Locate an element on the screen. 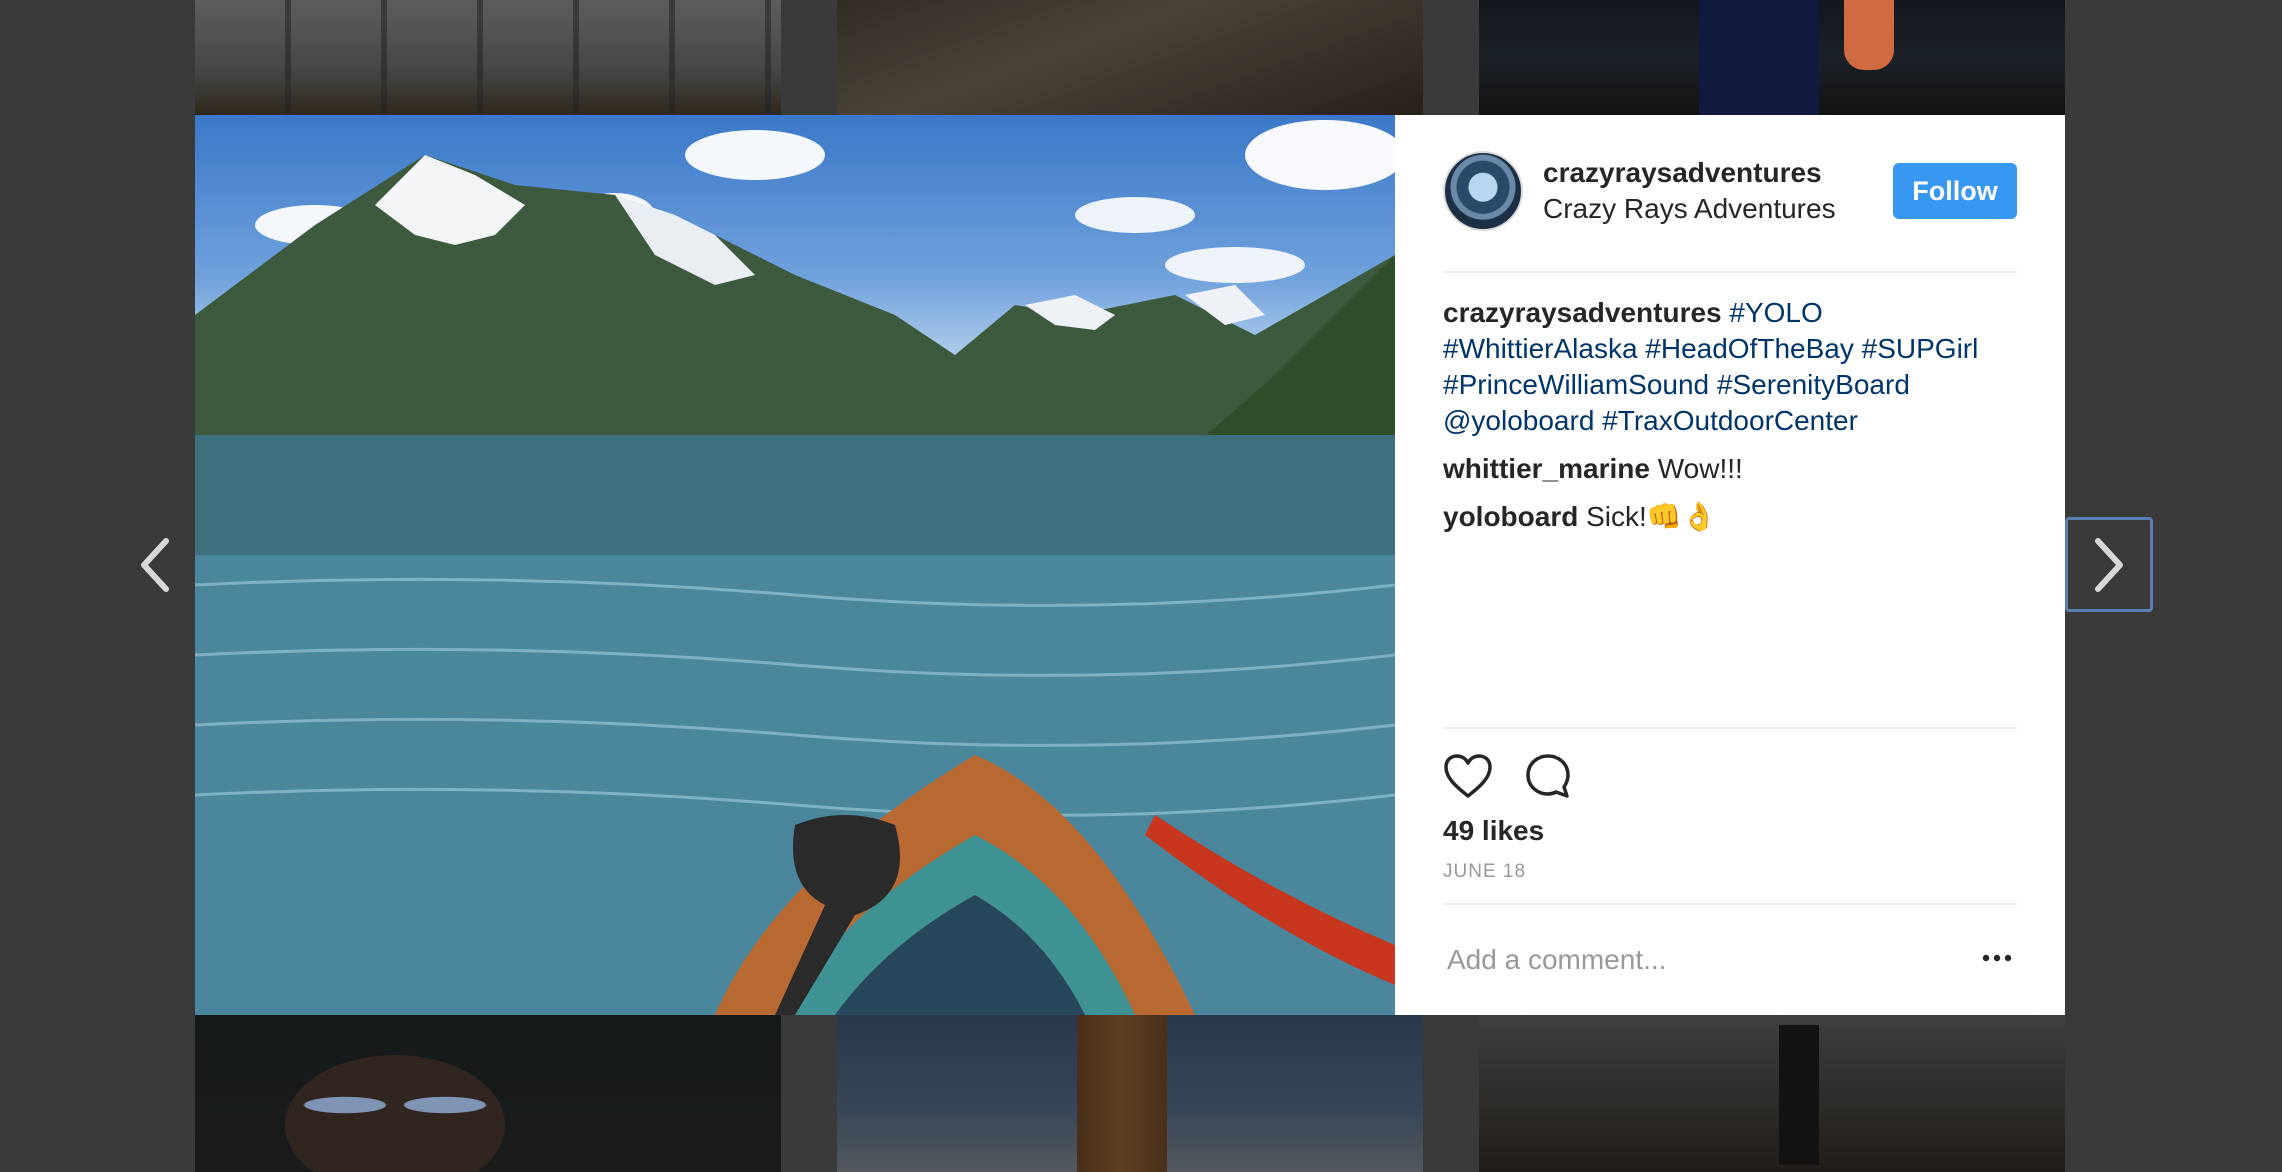  comment-username: crazyraysadventures is located at coordinates (1582, 312).